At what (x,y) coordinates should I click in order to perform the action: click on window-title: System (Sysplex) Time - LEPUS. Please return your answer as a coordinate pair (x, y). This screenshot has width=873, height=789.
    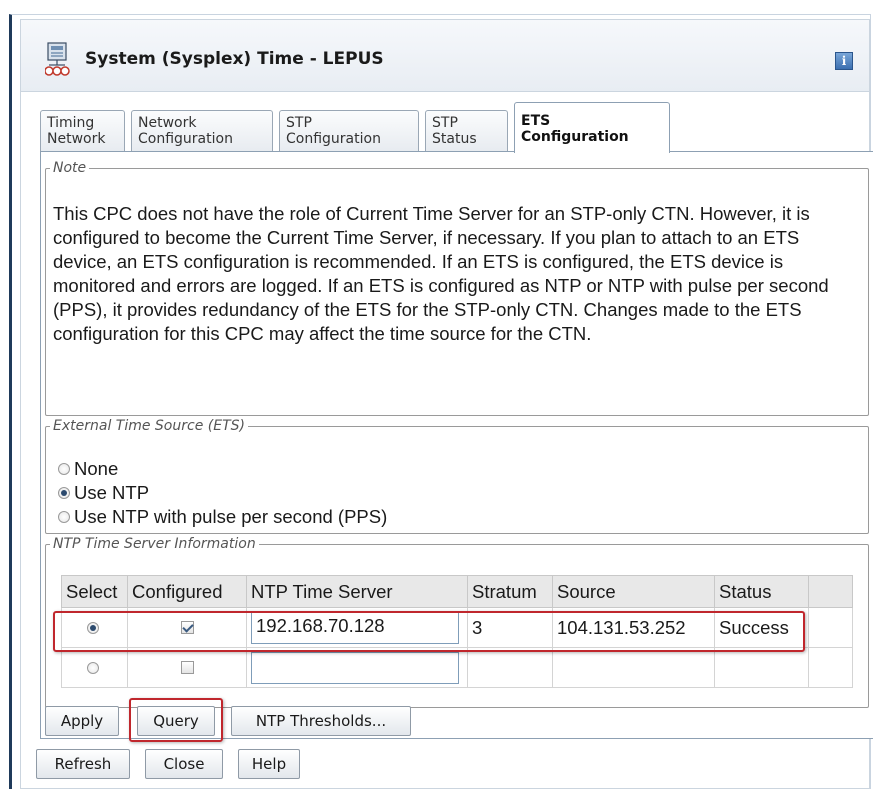
    Looking at the image, I should click on (234, 59).